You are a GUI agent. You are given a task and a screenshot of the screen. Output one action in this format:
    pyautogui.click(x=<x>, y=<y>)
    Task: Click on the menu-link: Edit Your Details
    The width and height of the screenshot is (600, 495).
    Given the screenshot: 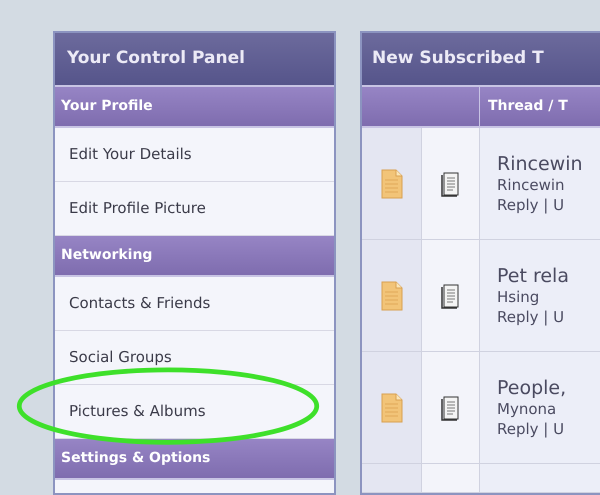 What is the action you would take?
    pyautogui.click(x=130, y=154)
    